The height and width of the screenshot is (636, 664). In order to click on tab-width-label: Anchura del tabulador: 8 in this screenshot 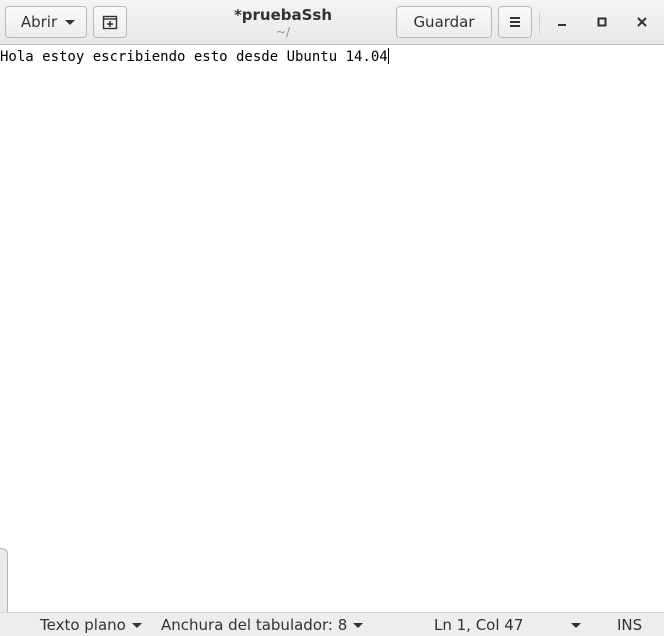, I will do `click(254, 625)`.